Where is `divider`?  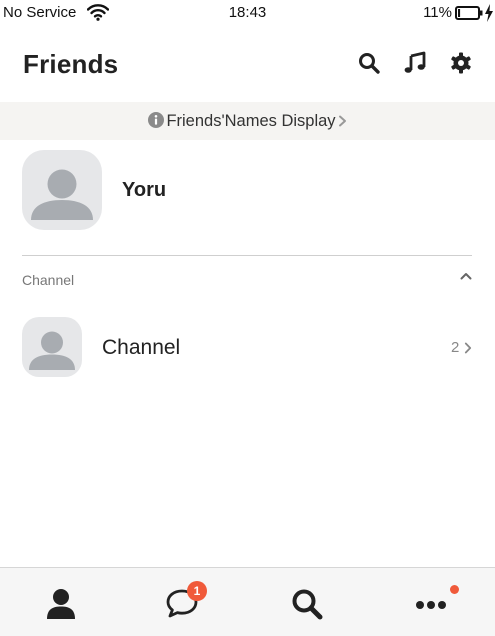
divider is located at coordinates (247, 255).